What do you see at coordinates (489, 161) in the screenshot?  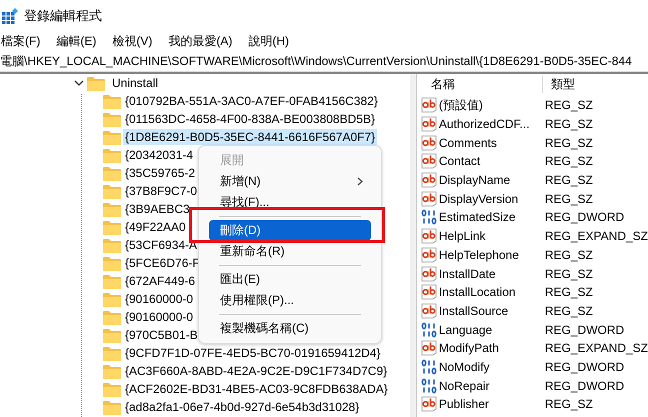 I see `value-name: Contact` at bounding box center [489, 161].